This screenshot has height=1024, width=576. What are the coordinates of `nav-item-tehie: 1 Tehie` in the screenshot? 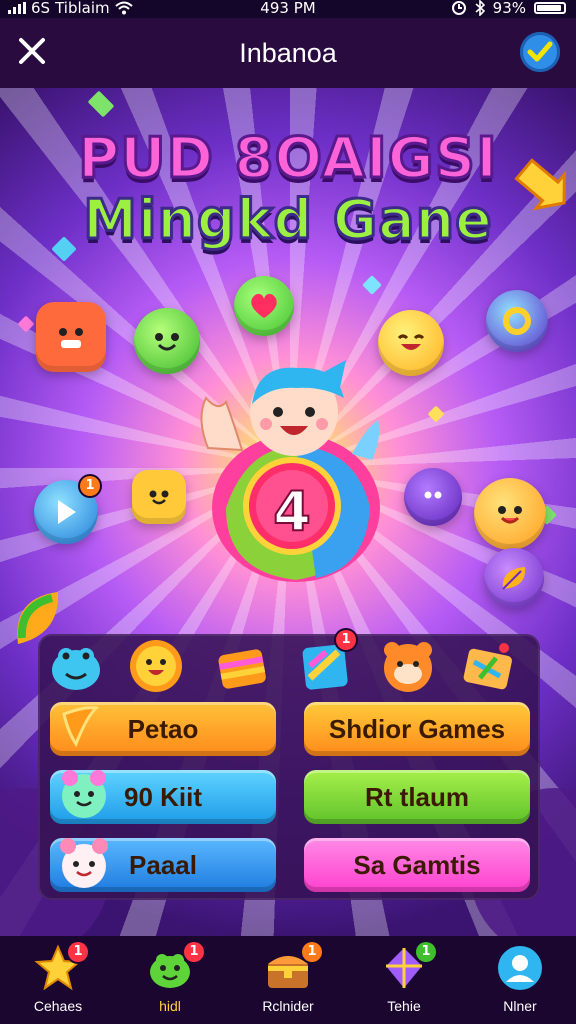 It's located at (404, 980).